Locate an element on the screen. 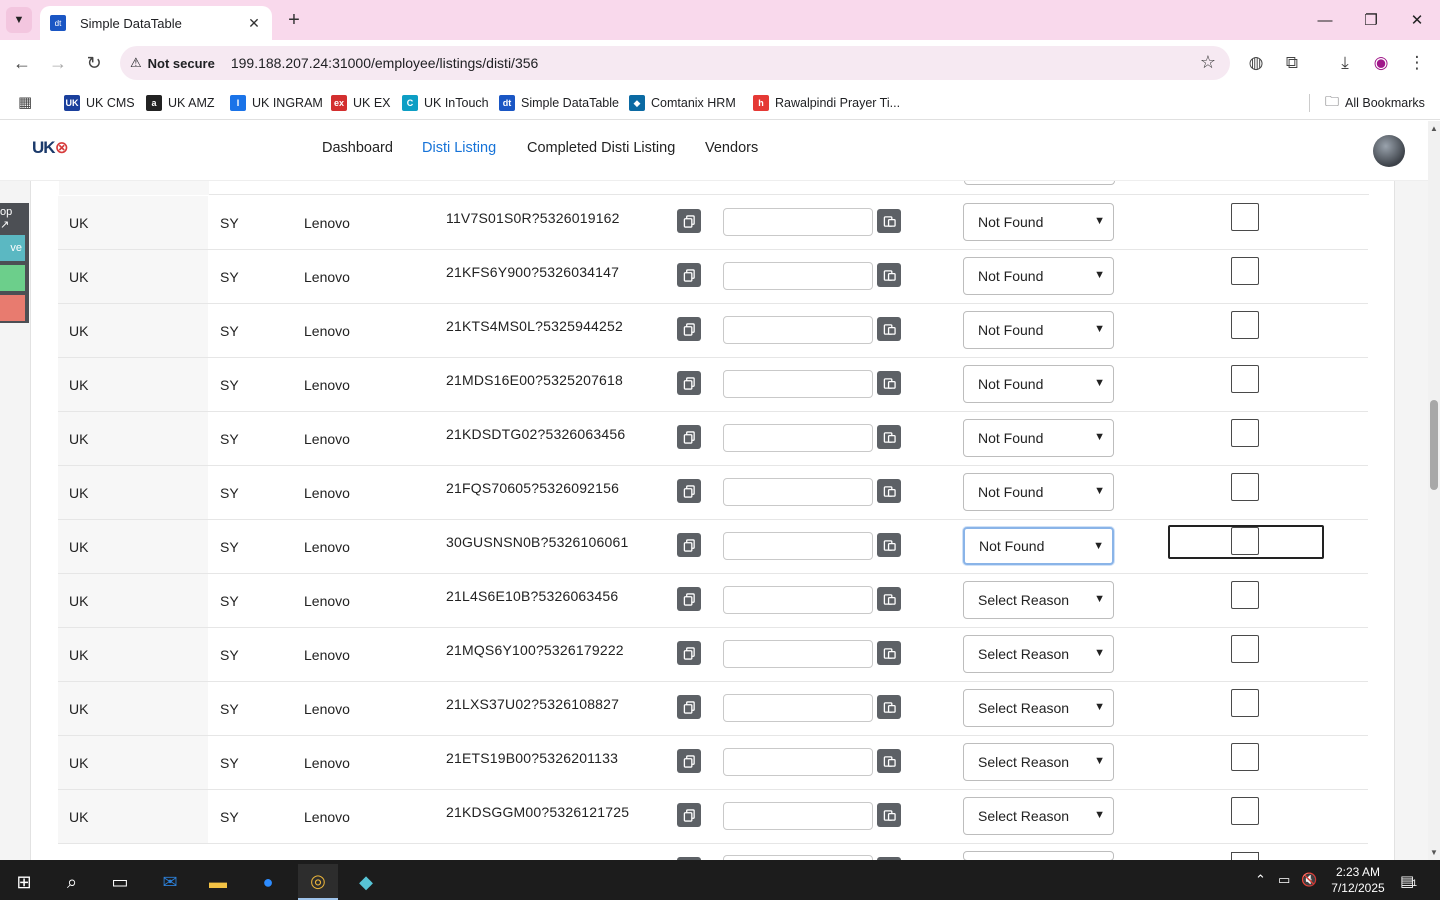 The height and width of the screenshot is (900, 1440). restore-window-button: ❐ is located at coordinates (1371, 20).